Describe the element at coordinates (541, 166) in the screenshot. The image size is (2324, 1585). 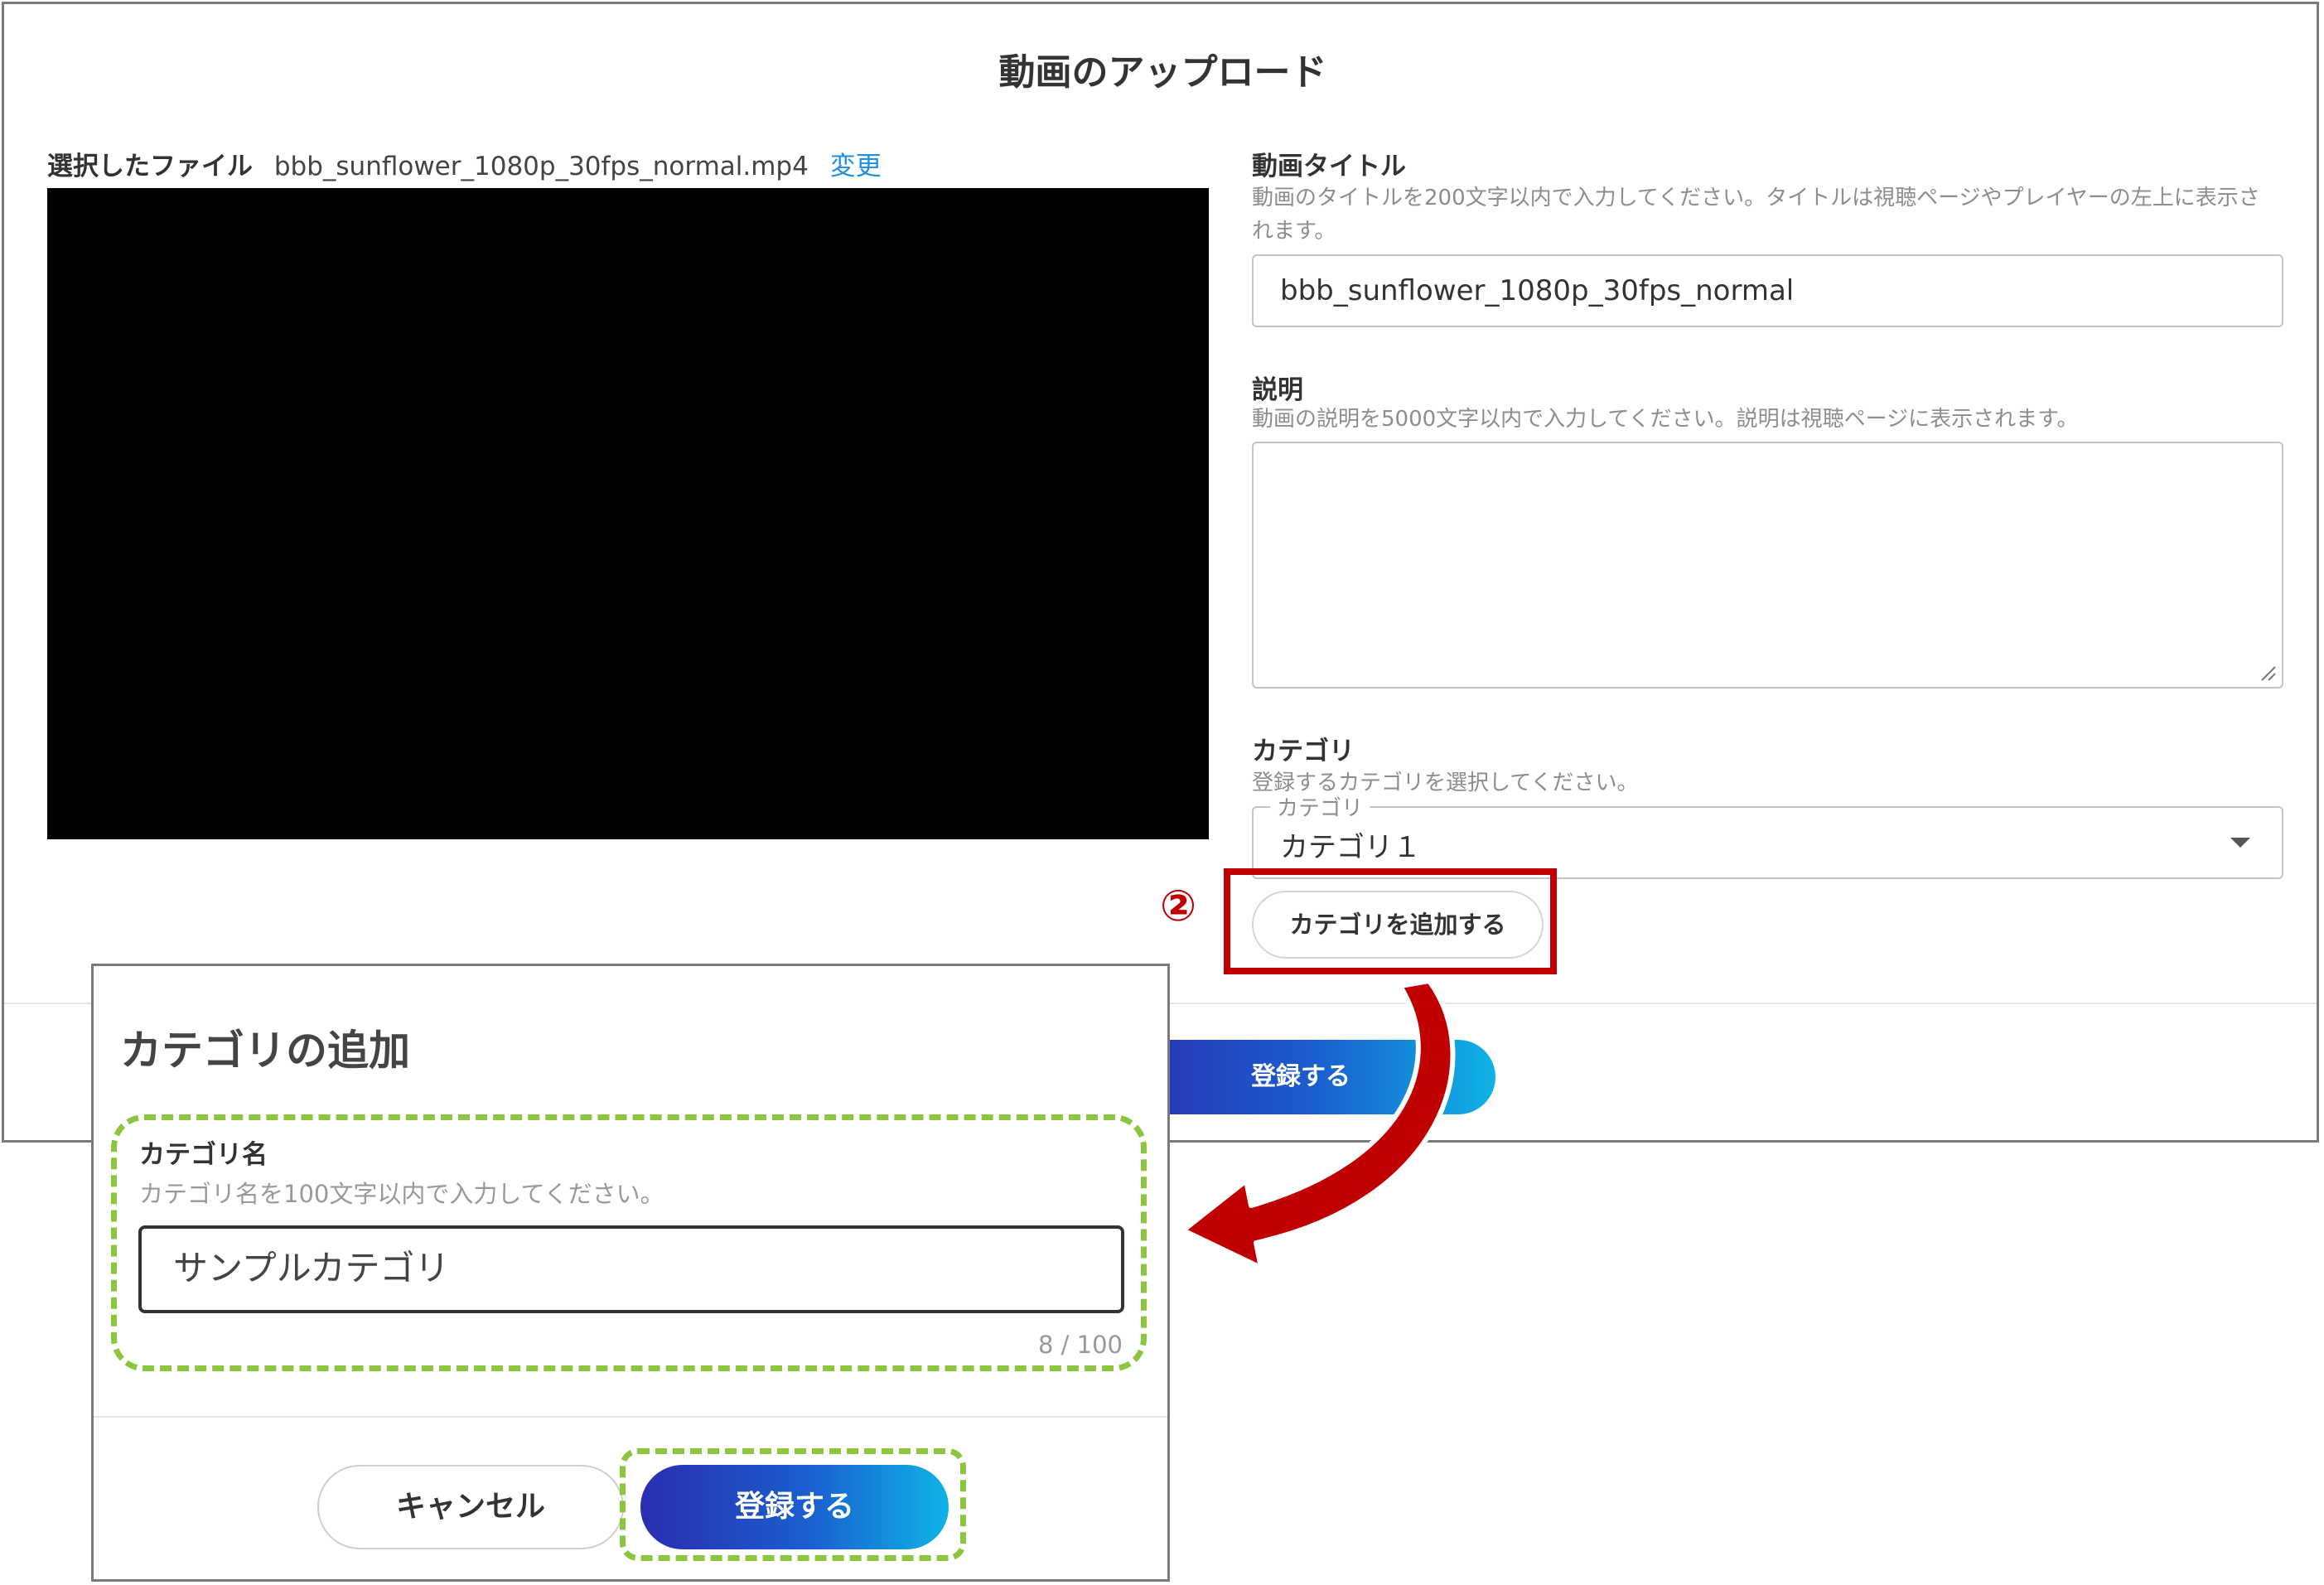
I see `selected-file-name: bbb_sunflower_1080p_30fps_normal.mp4` at that location.